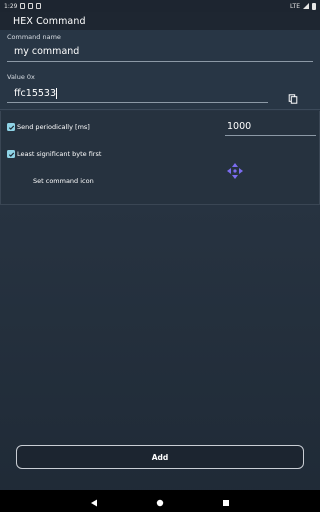  What do you see at coordinates (56, 93) in the screenshot?
I see `text-cursor` at bounding box center [56, 93].